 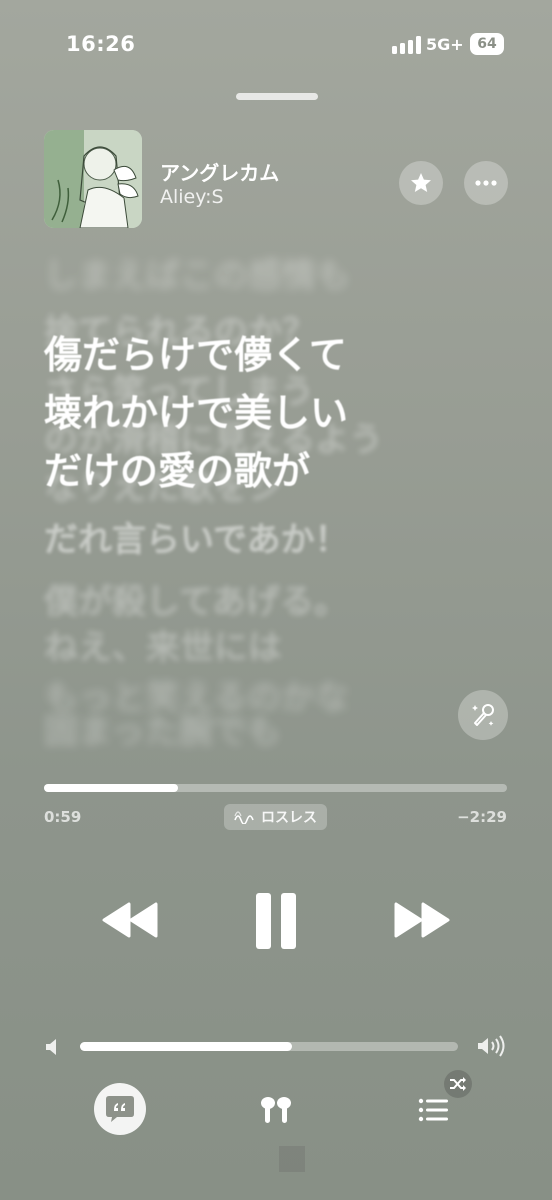 What do you see at coordinates (289, 818) in the screenshot?
I see `lossless-label: ロスレス` at bounding box center [289, 818].